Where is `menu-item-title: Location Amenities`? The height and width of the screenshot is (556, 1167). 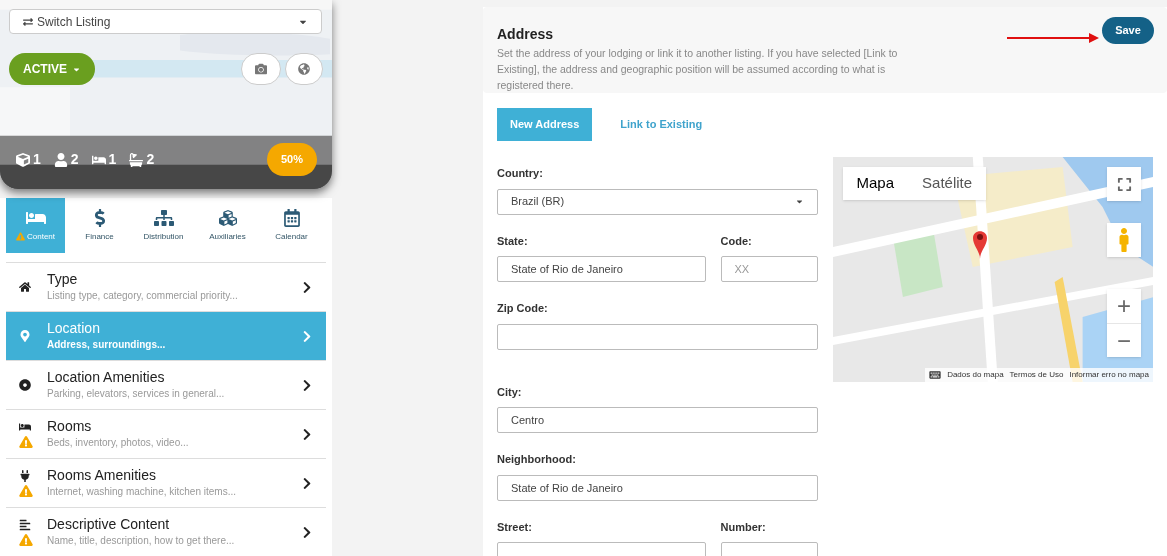
menu-item-title: Location Amenities is located at coordinates (106, 377).